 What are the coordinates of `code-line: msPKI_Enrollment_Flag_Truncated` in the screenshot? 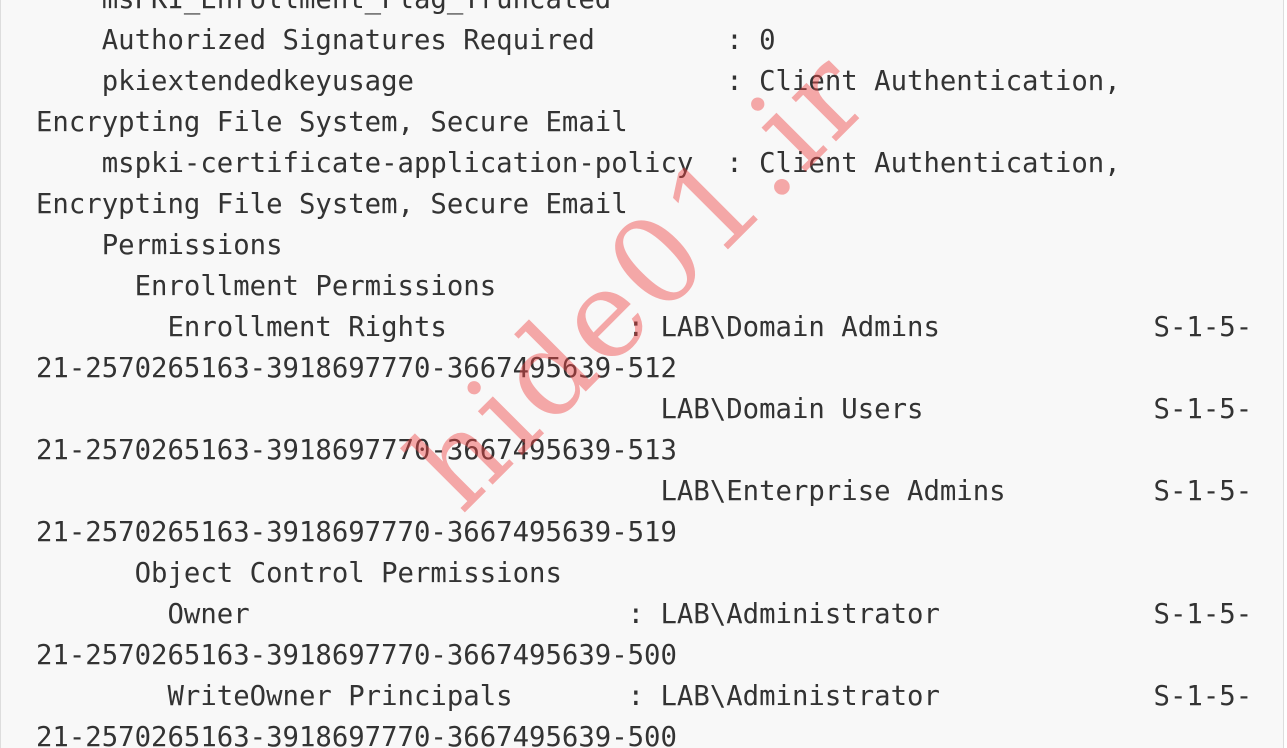 It's located at (644, 10).